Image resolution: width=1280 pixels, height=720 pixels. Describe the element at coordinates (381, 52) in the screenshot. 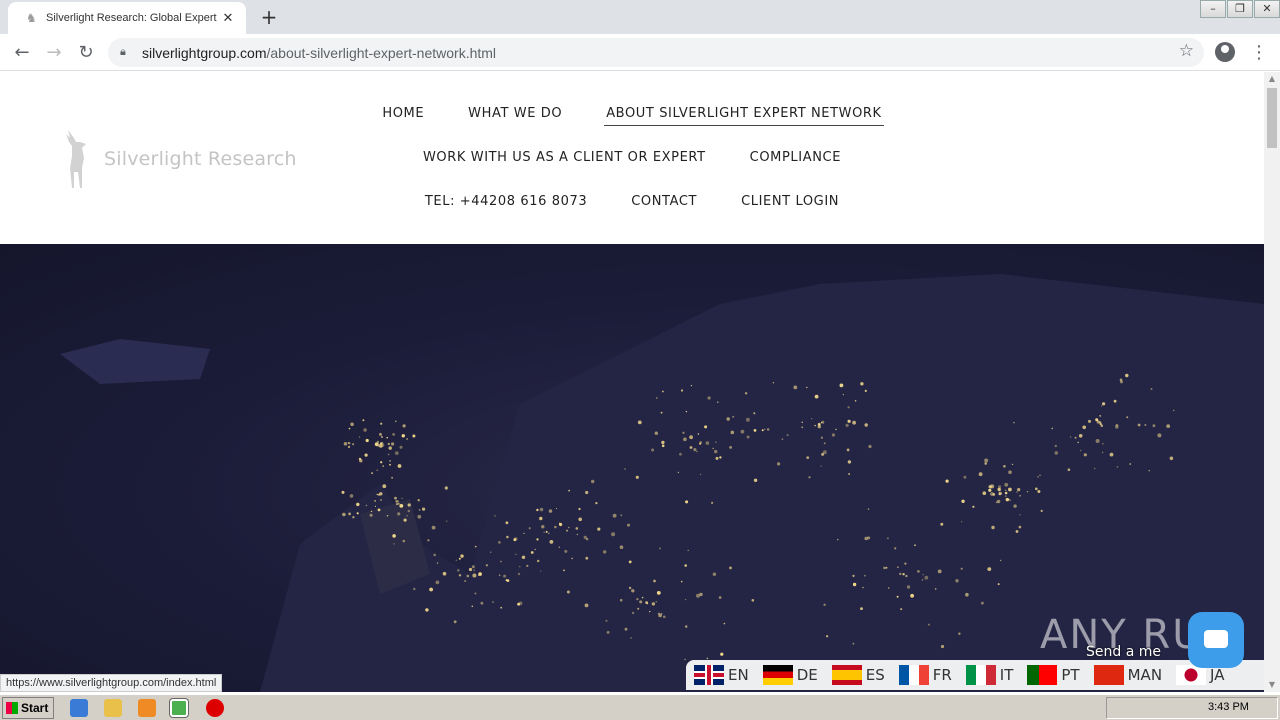

I see `url-path: /about-silverlight-expert-network.html` at that location.